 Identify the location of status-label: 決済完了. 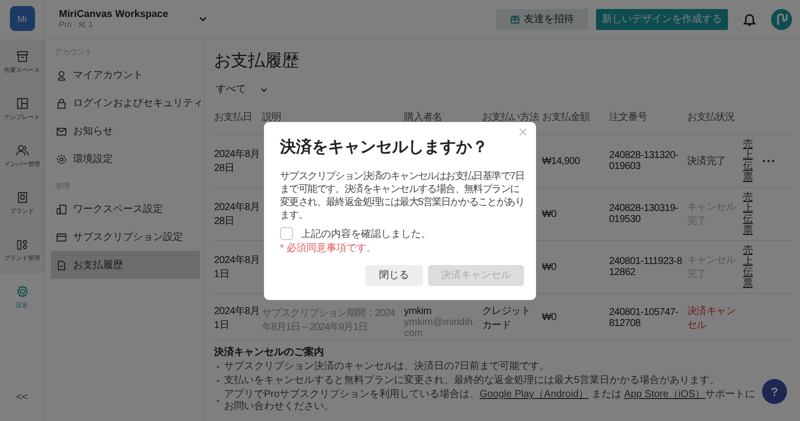
(706, 161).